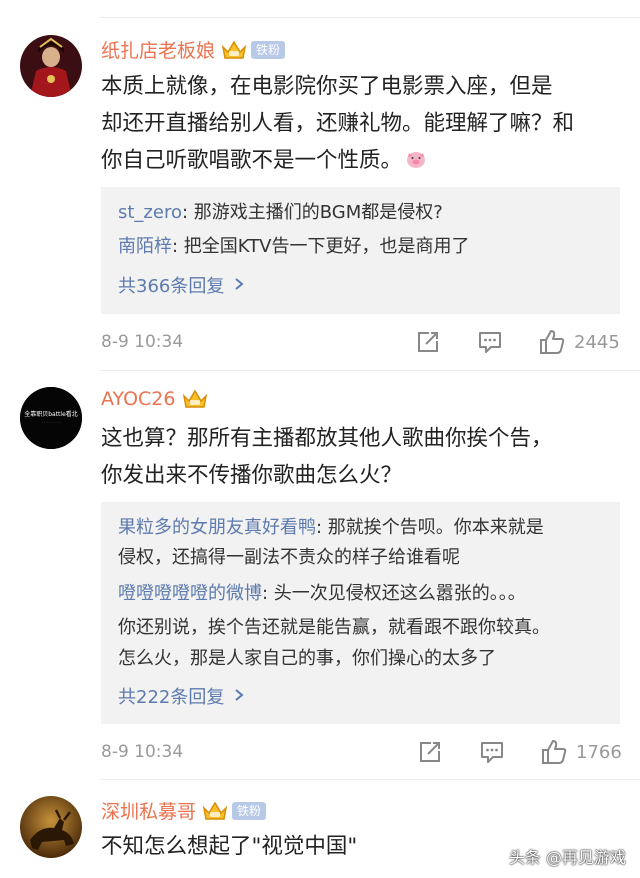 The width and height of the screenshot is (640, 878). I want to click on reply-username: st_zero, so click(150, 212).